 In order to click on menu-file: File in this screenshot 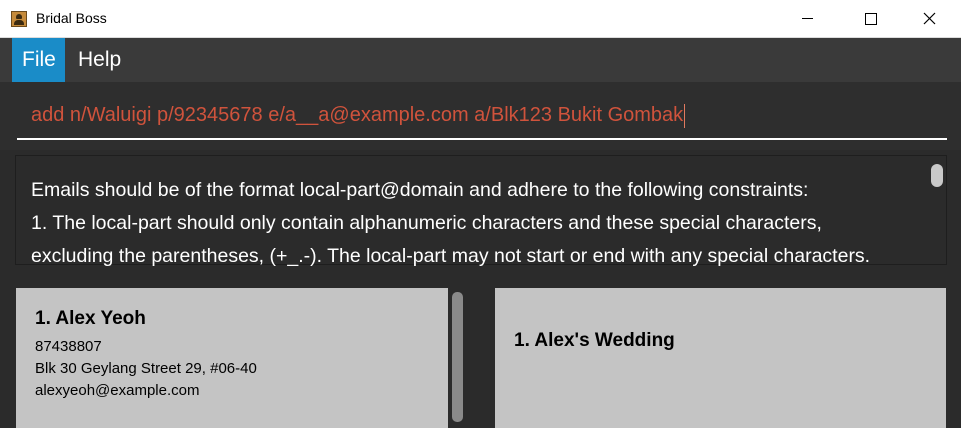, I will do `click(38, 60)`.